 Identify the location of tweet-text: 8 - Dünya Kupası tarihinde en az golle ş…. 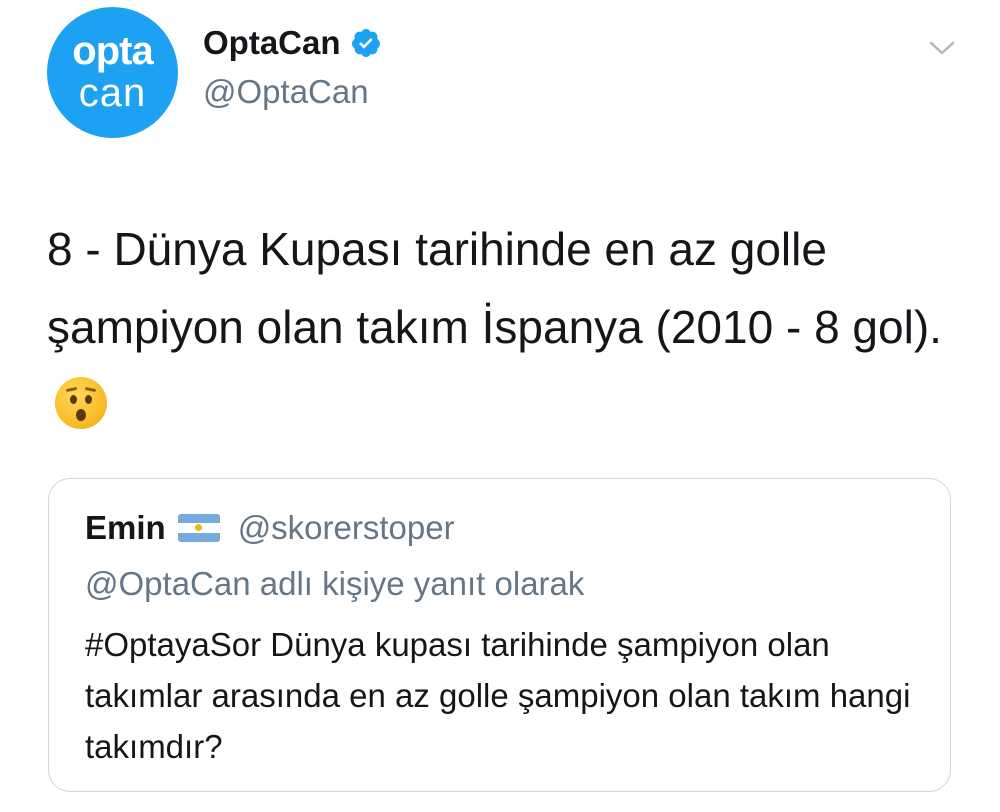
(494, 288).